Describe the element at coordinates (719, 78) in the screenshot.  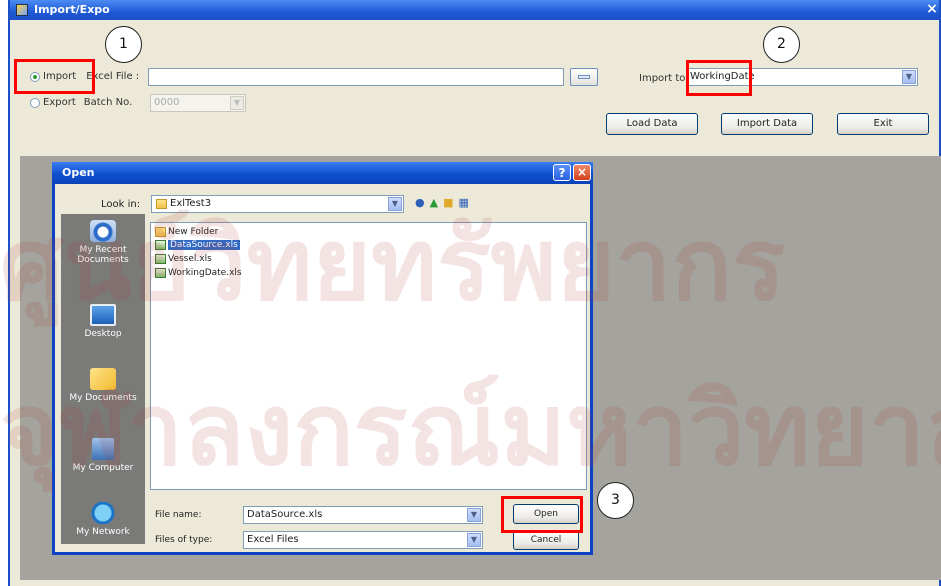
I see `highlight-box-import-to` at that location.